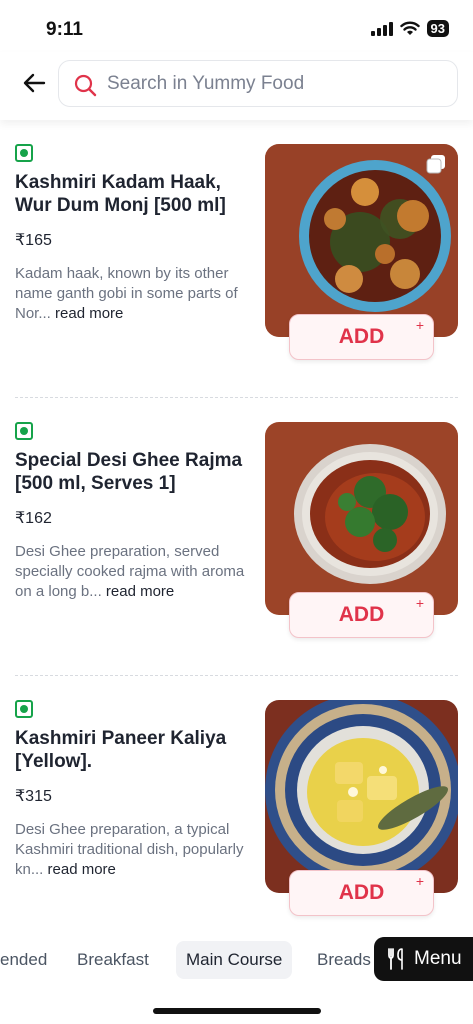 The image size is (473, 1024). I want to click on search-input, so click(272, 83).